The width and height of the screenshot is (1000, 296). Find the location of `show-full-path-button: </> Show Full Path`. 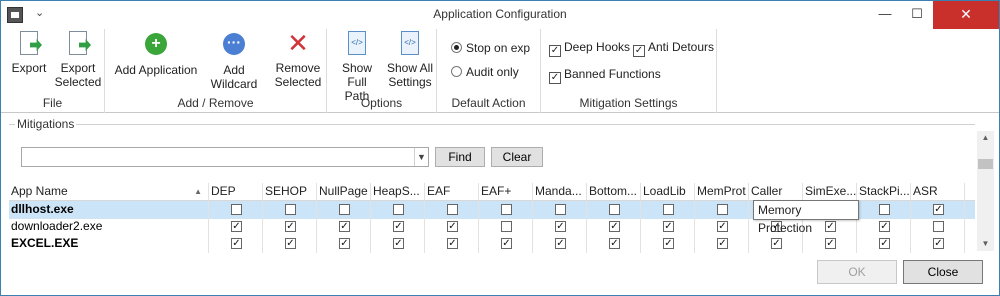

show-full-path-button: </> Show Full Path is located at coordinates (357, 67).